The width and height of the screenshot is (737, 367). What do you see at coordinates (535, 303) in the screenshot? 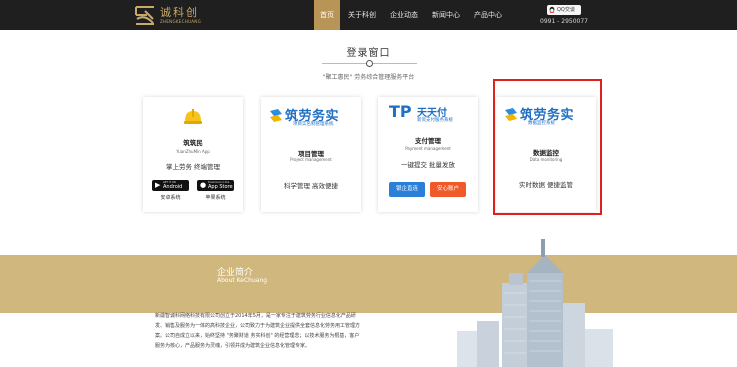
I see `skyscraper-image` at bounding box center [535, 303].